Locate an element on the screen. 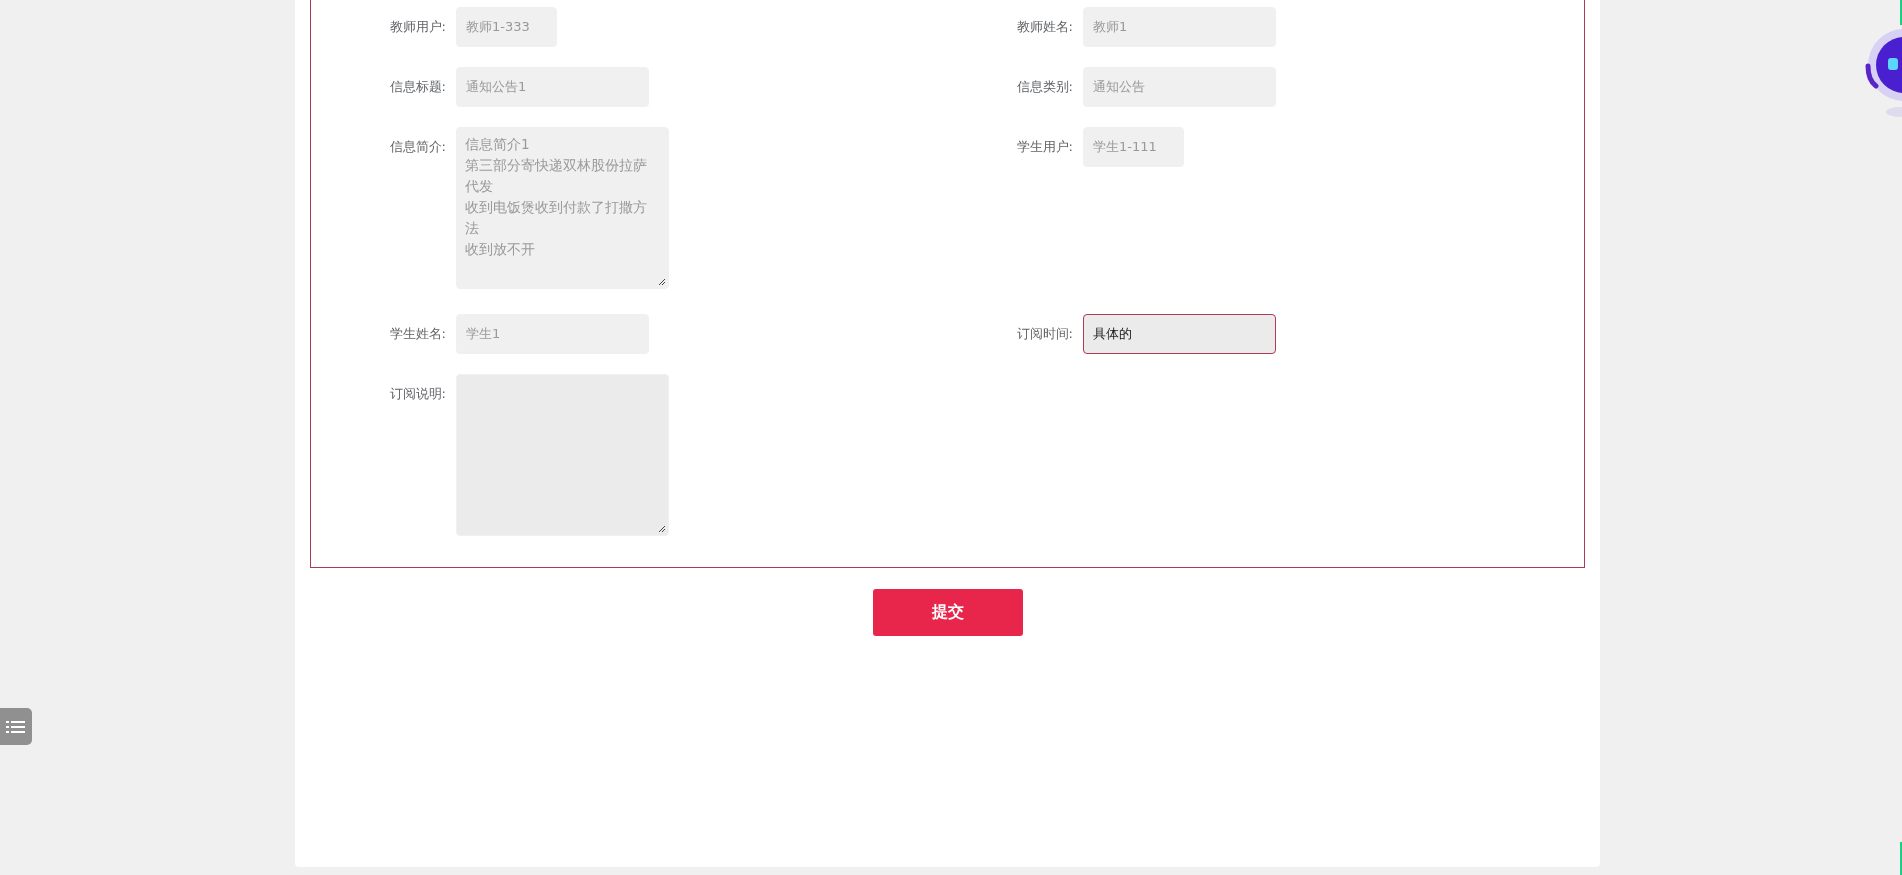  field-label: 教师用户: is located at coordinates (417, 27).